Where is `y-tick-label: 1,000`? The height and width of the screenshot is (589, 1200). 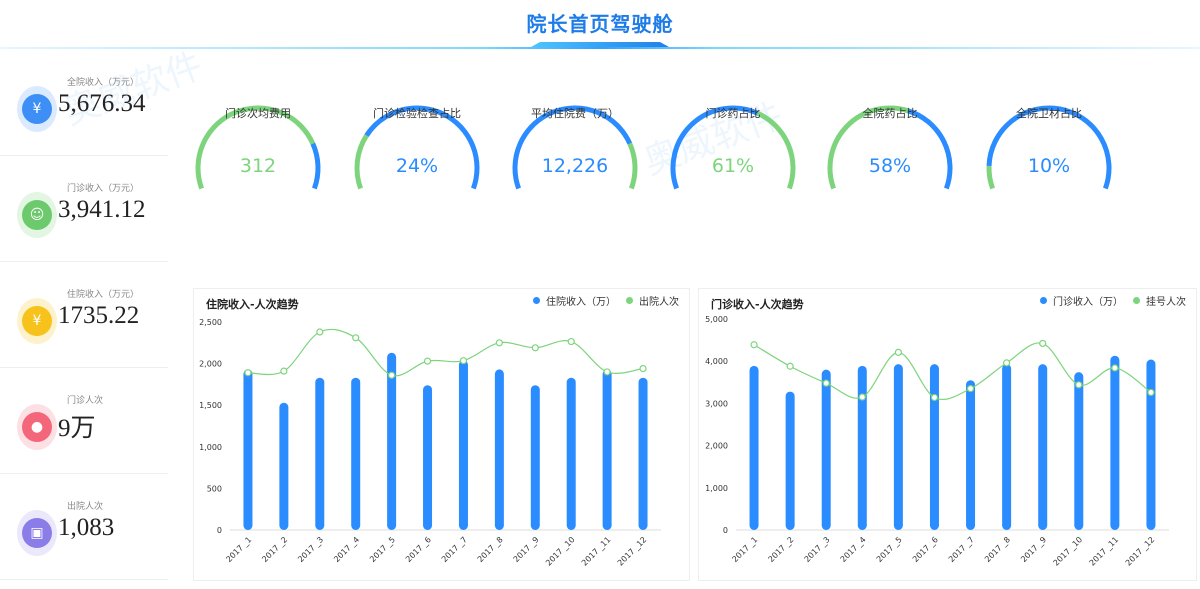
y-tick-label: 1,000 is located at coordinates (210, 447).